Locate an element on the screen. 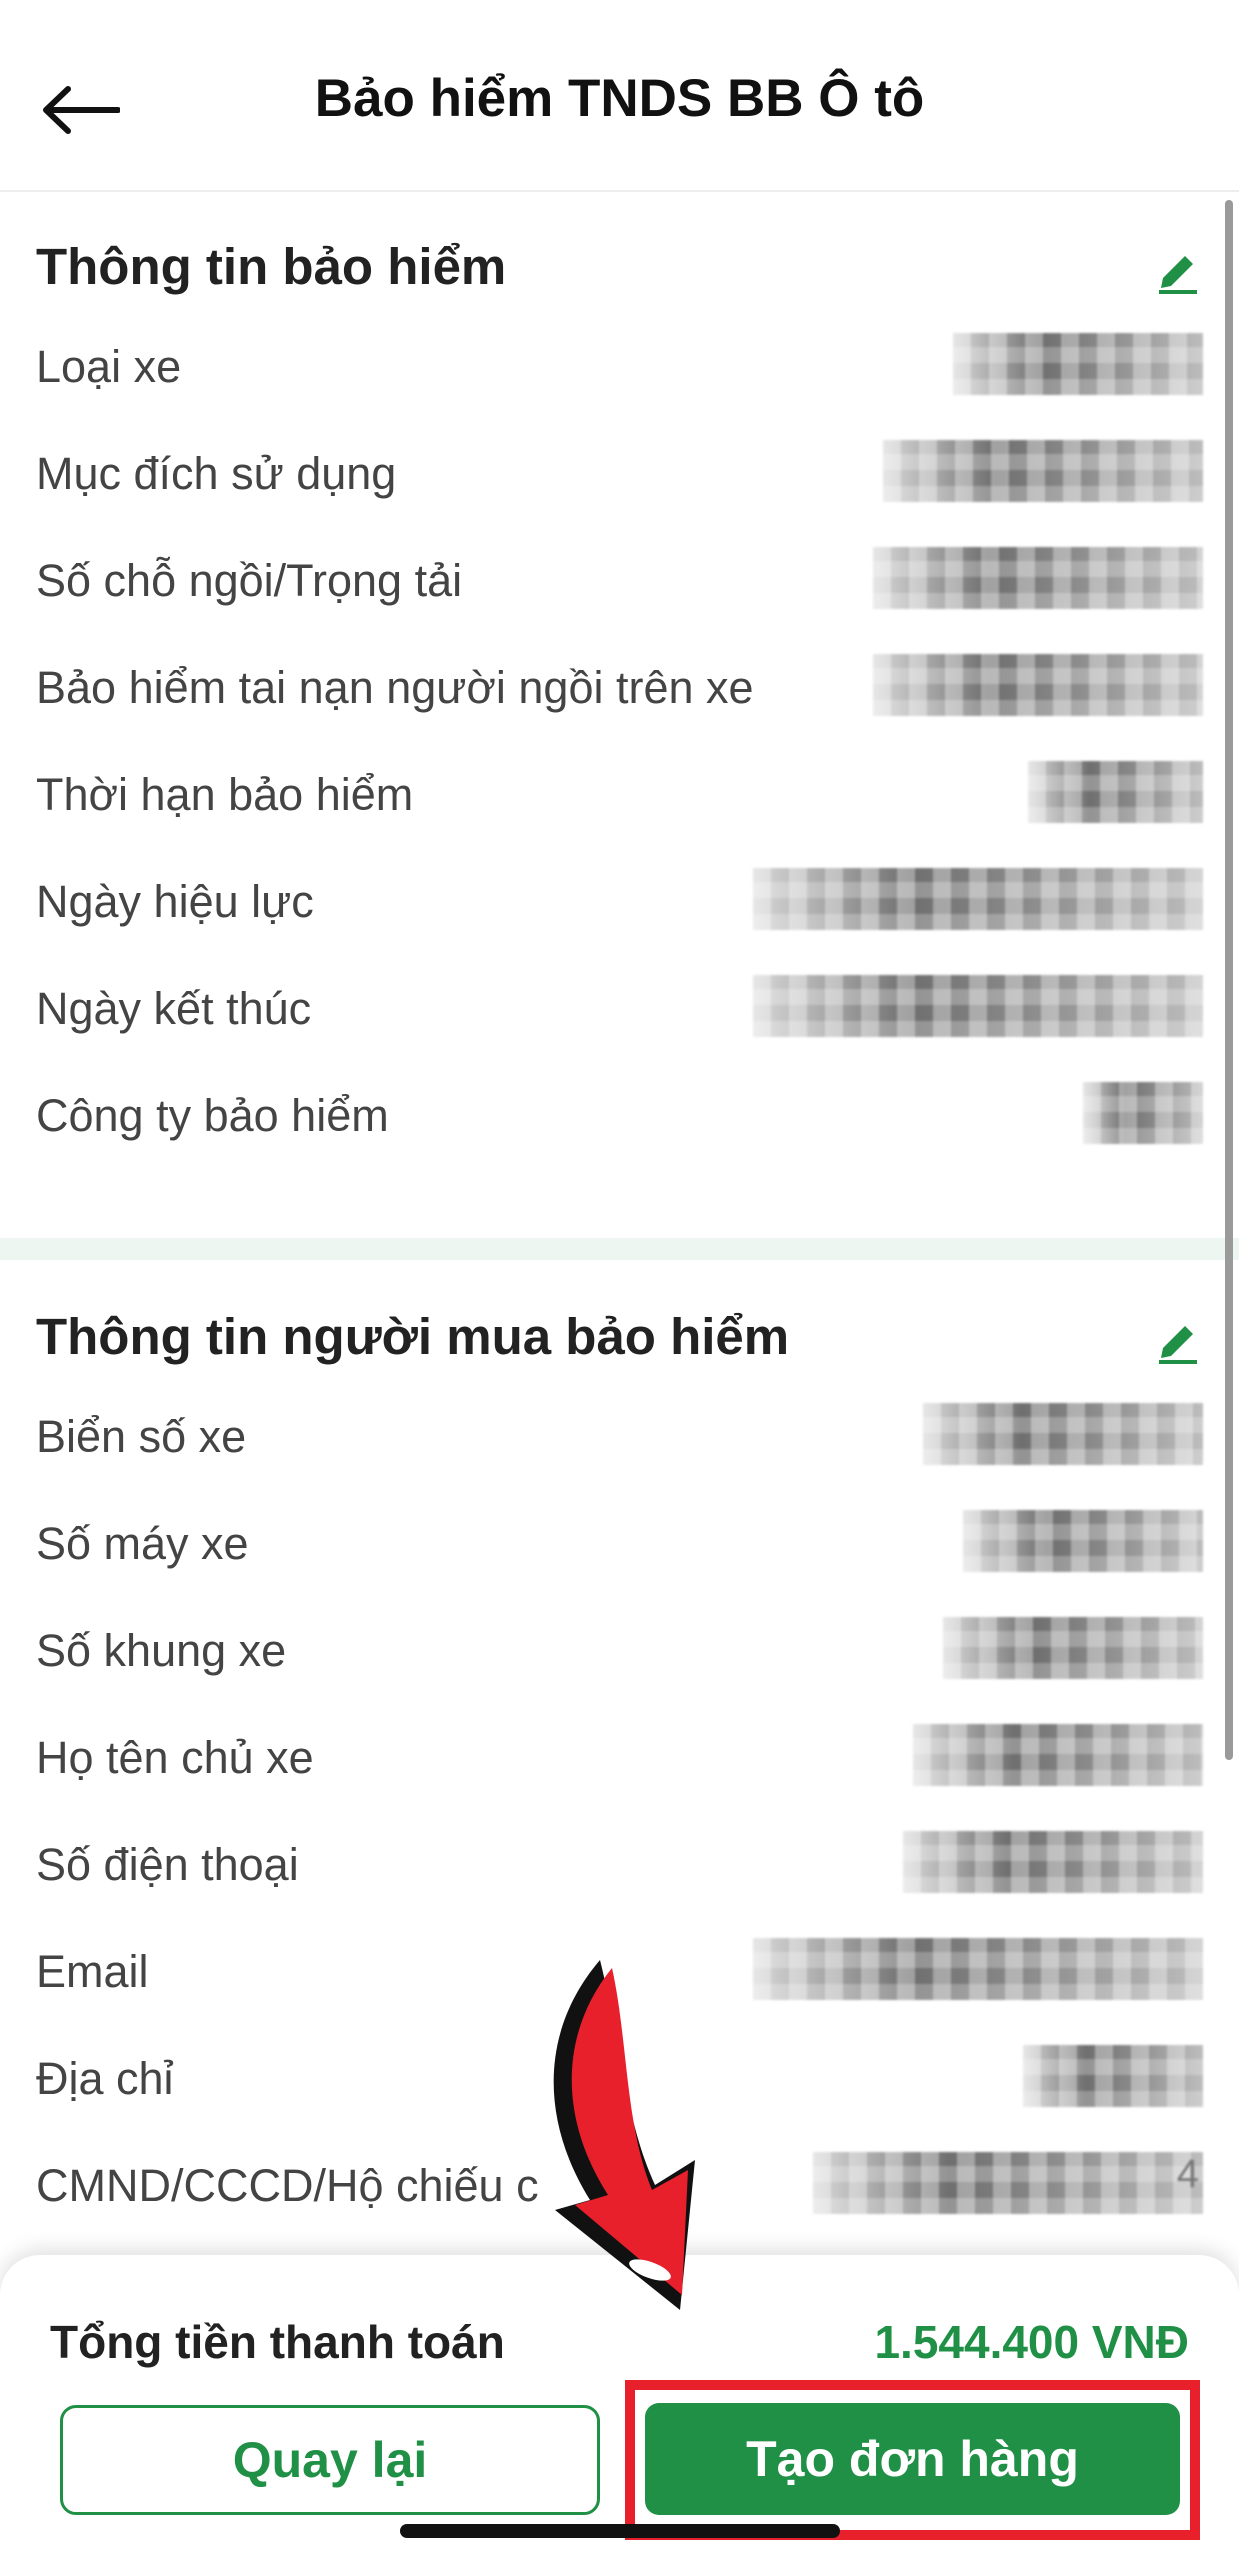  info-row-insurer: Công ty bảo hiểm is located at coordinates (619, 1116).